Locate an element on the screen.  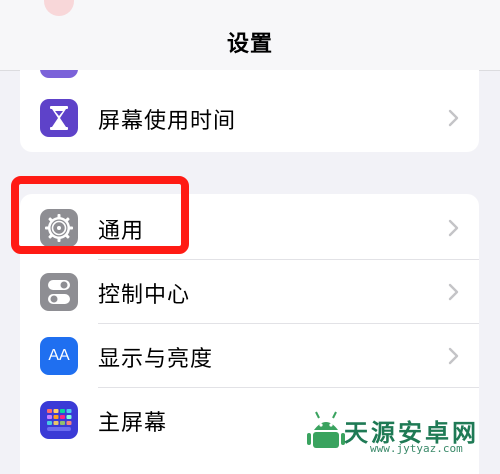
watermark-url: www.jytyaz.com is located at coordinates (416, 448).